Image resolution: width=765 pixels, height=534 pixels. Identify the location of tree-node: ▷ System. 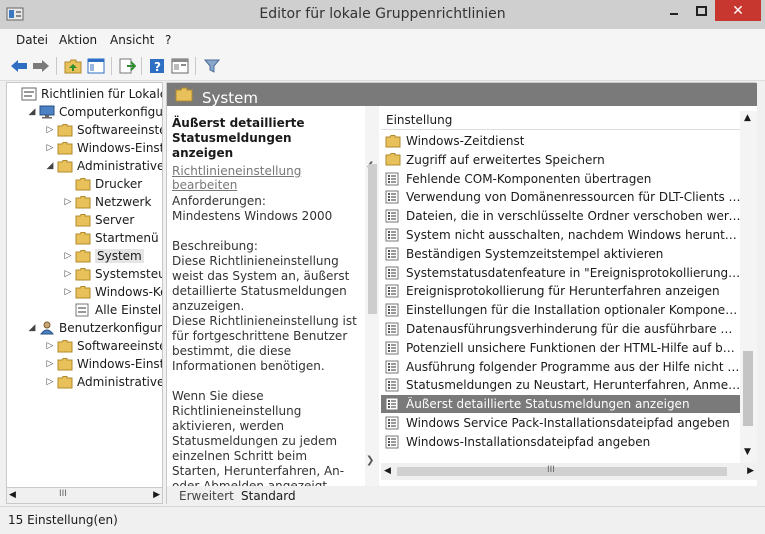
(103, 256).